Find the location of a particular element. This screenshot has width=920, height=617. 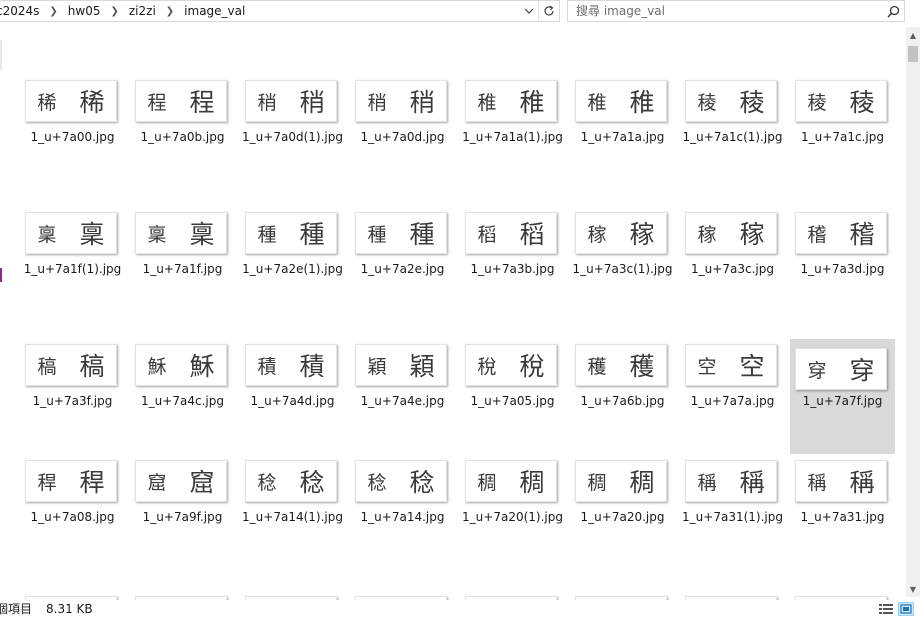

file-item: 稠稠 1_u+7a20(1).jpg is located at coordinates (512, 512).